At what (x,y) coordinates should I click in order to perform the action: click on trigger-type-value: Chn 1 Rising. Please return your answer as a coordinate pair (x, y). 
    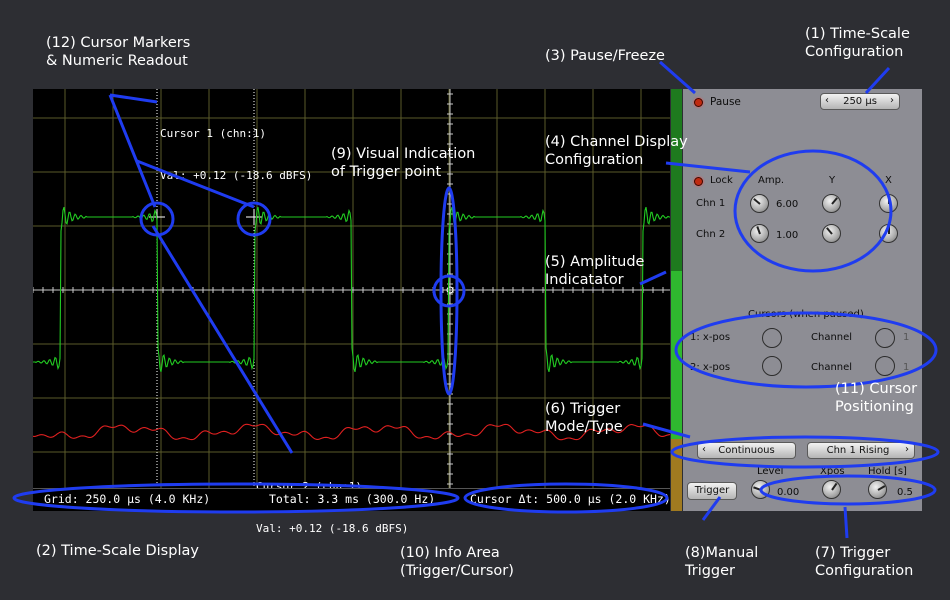
    Looking at the image, I should click on (858, 450).